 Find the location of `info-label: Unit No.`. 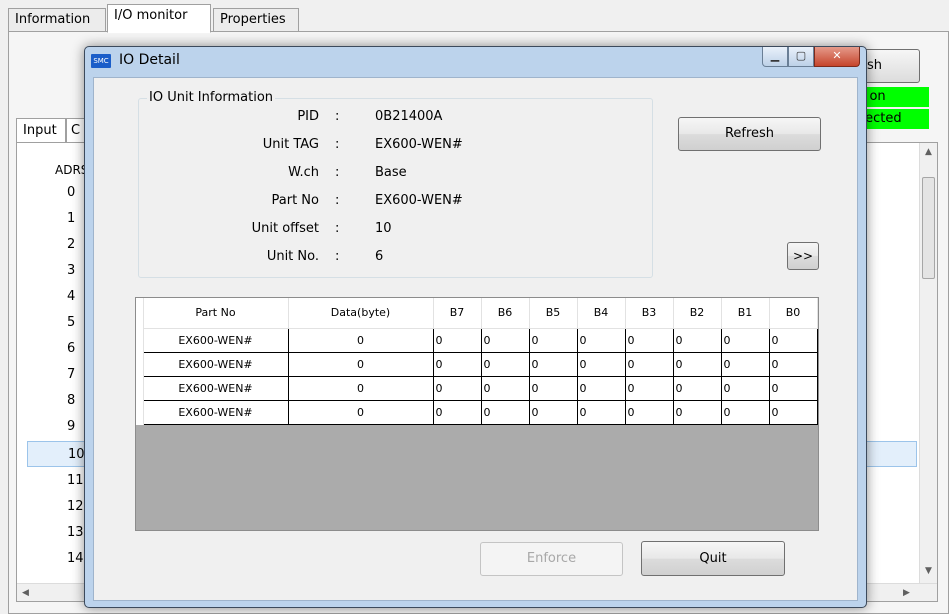

info-label: Unit No. is located at coordinates (292, 256).